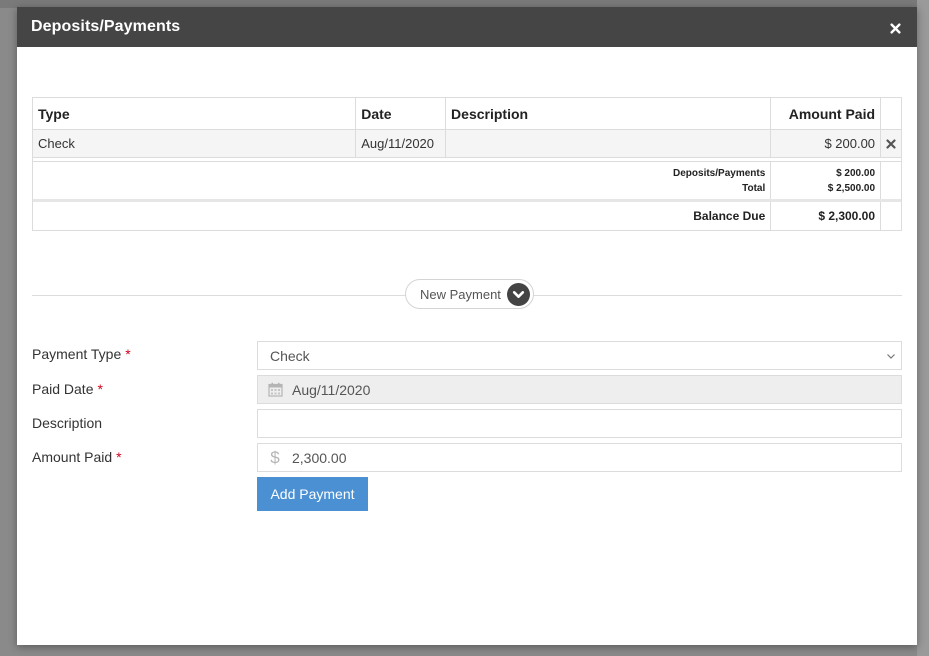 Image resolution: width=929 pixels, height=656 pixels. Describe the element at coordinates (826, 143) in the screenshot. I see `row-amount-paid: $ 200.00` at that location.